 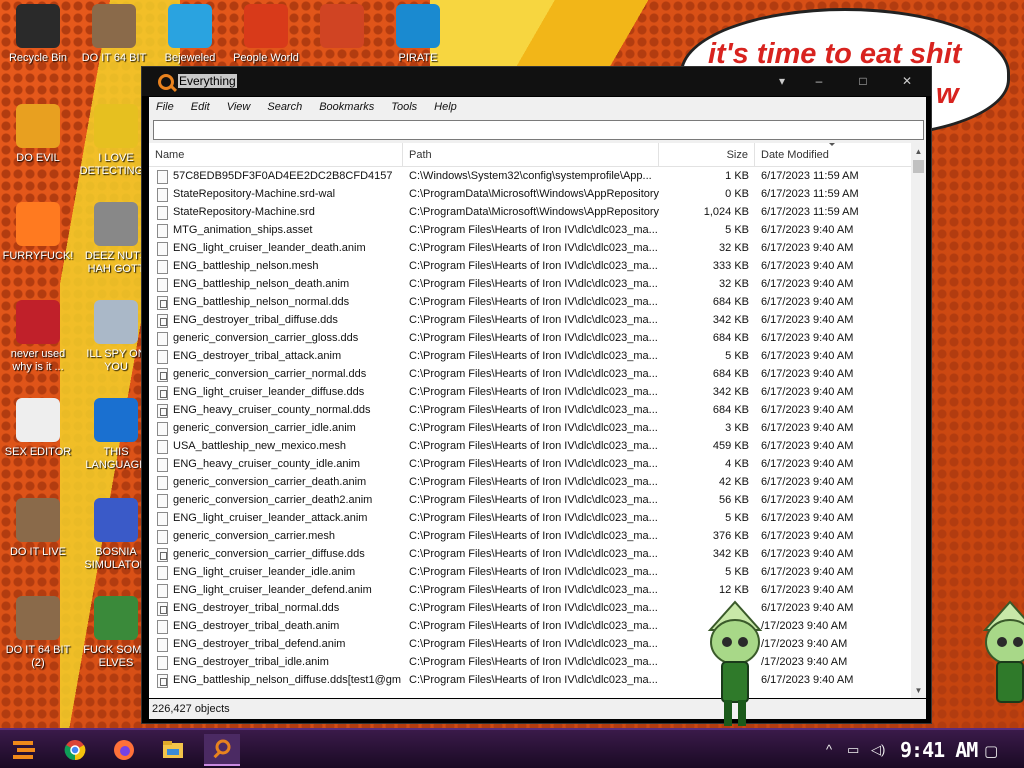 I want to click on menu-help: Help, so click(x=445, y=107).